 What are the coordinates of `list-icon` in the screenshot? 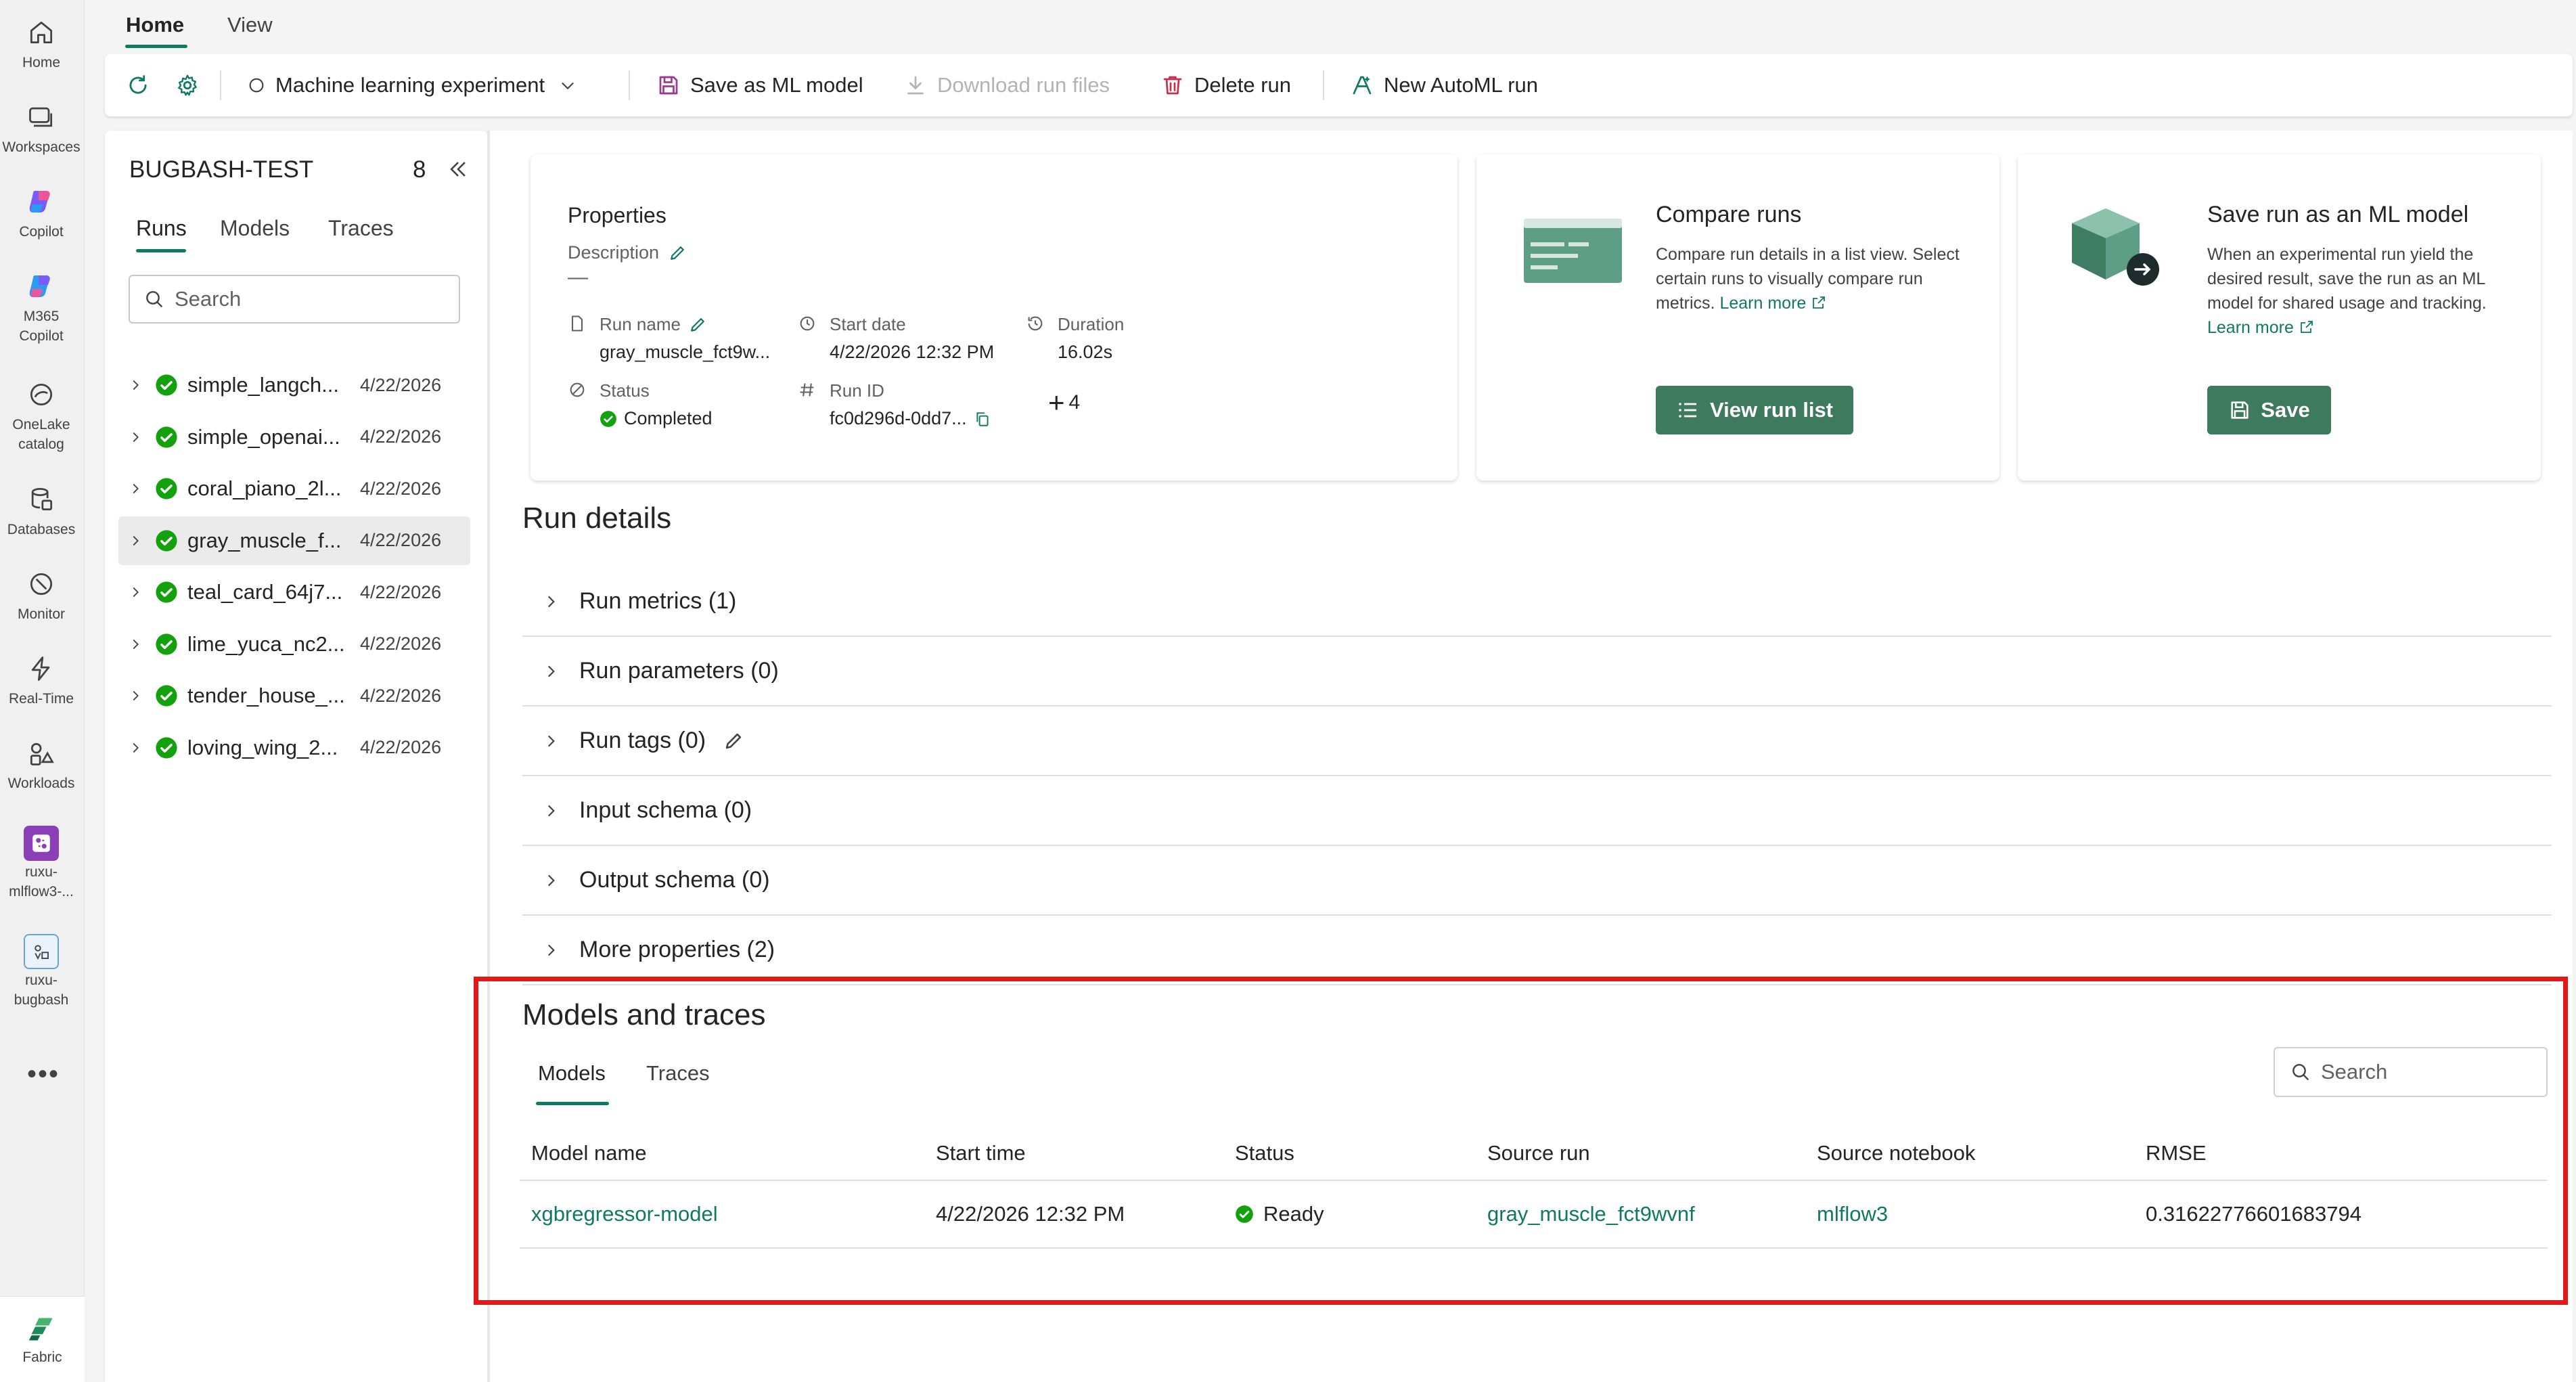 It's located at (1693, 410).